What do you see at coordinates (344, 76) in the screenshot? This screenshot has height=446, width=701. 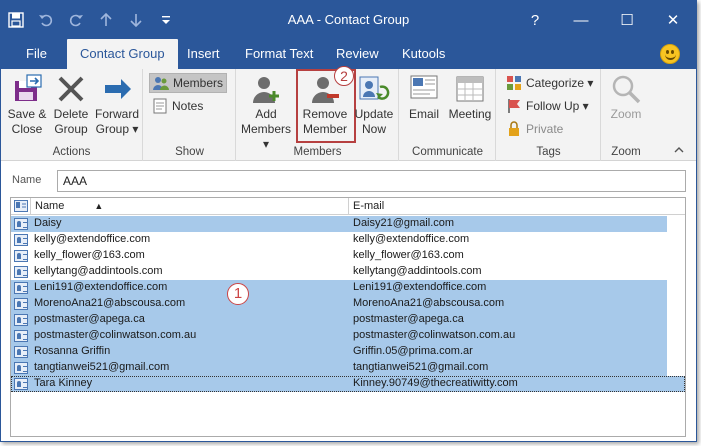 I see `callout-2: 2` at bounding box center [344, 76].